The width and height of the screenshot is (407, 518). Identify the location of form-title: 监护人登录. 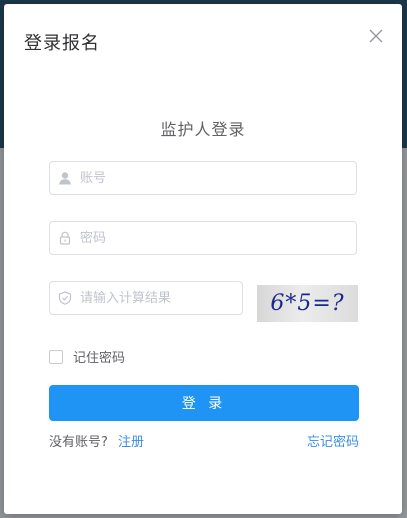
(203, 129).